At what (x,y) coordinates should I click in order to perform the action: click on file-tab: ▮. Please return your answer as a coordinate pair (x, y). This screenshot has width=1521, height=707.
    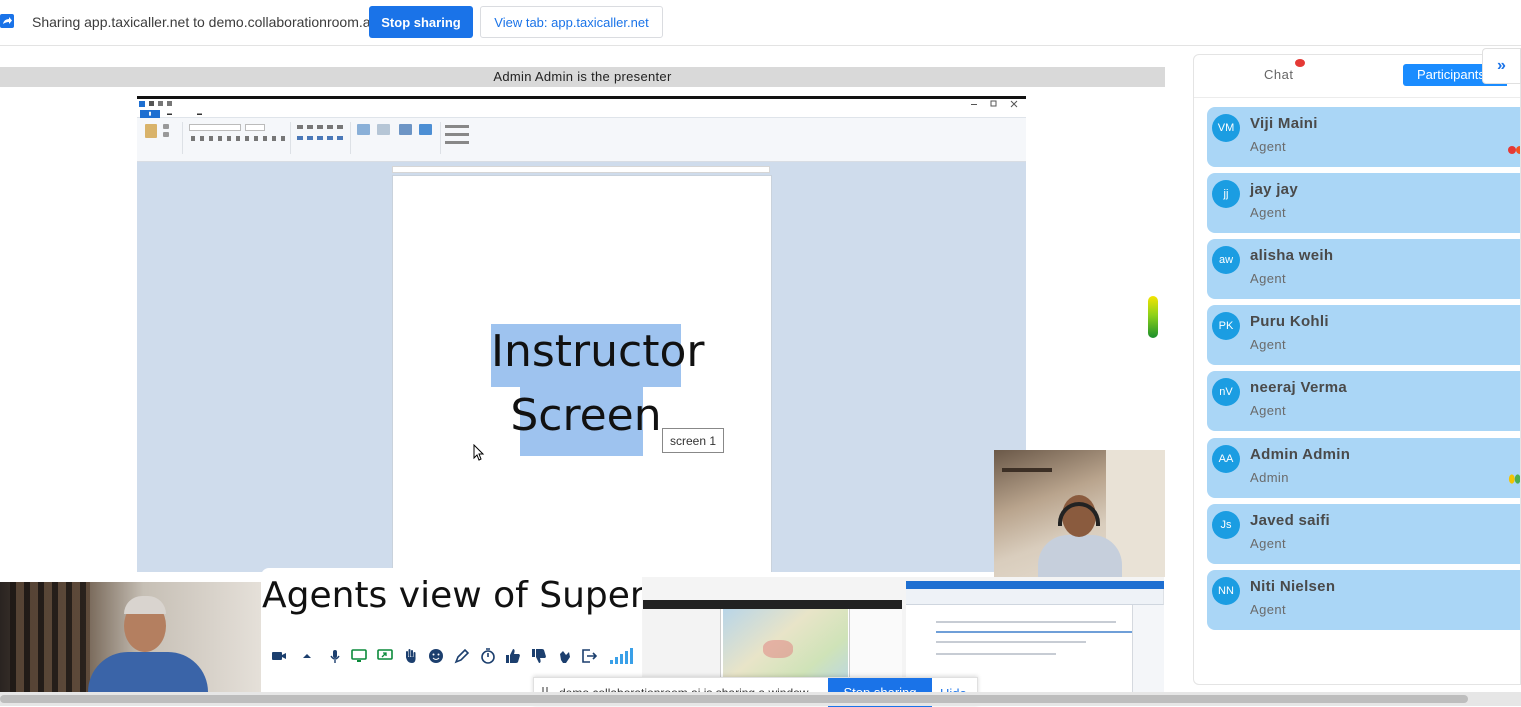
    Looking at the image, I should click on (150, 114).